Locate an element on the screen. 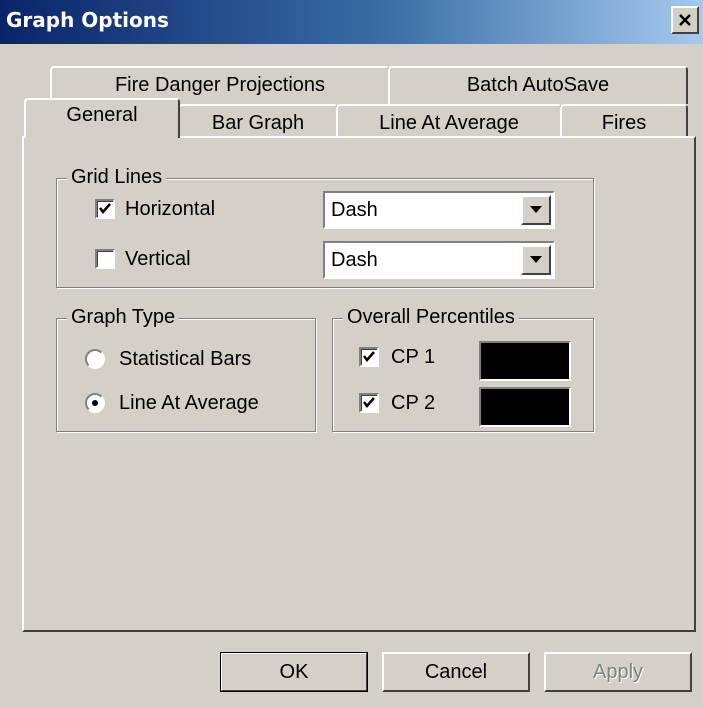 Image resolution: width=703 pixels, height=708 pixels. tab-general: General is located at coordinates (102, 118).